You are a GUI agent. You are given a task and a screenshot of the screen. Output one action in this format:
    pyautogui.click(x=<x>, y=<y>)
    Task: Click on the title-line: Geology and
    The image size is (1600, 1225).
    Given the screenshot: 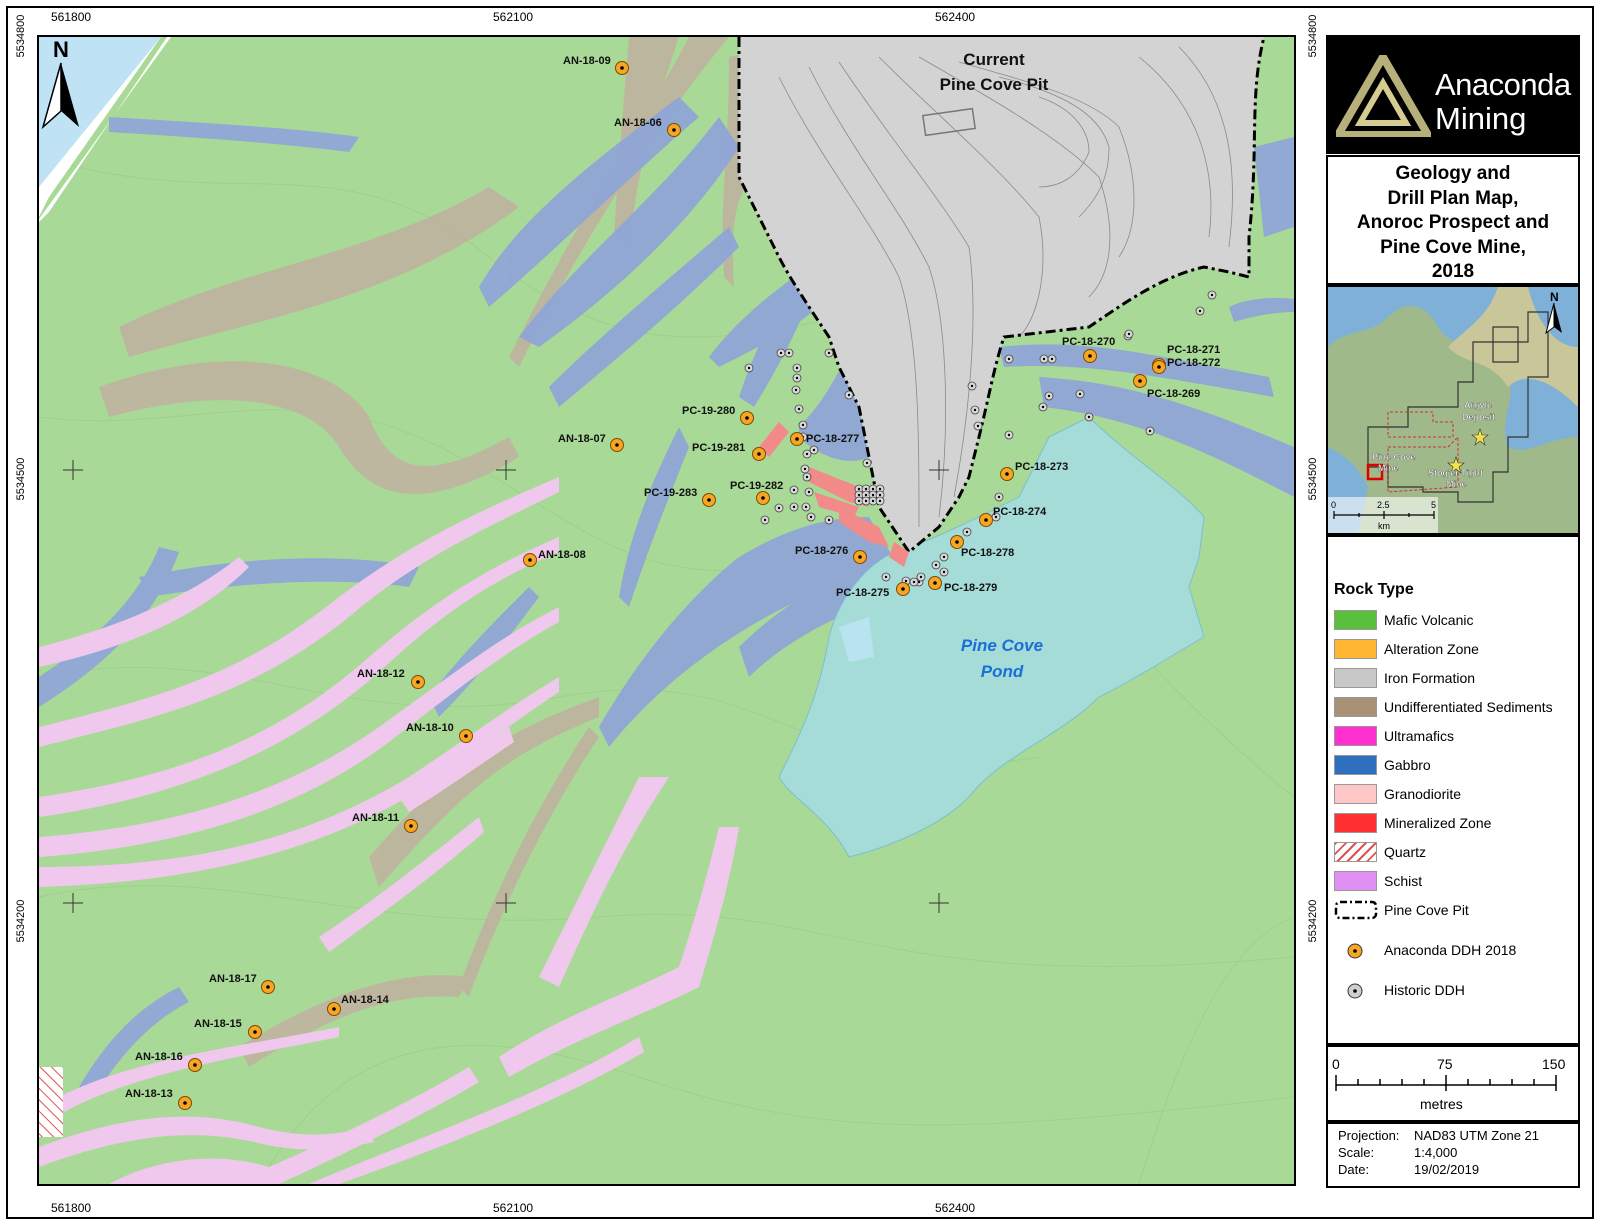 What is the action you would take?
    pyautogui.click(x=1453, y=173)
    